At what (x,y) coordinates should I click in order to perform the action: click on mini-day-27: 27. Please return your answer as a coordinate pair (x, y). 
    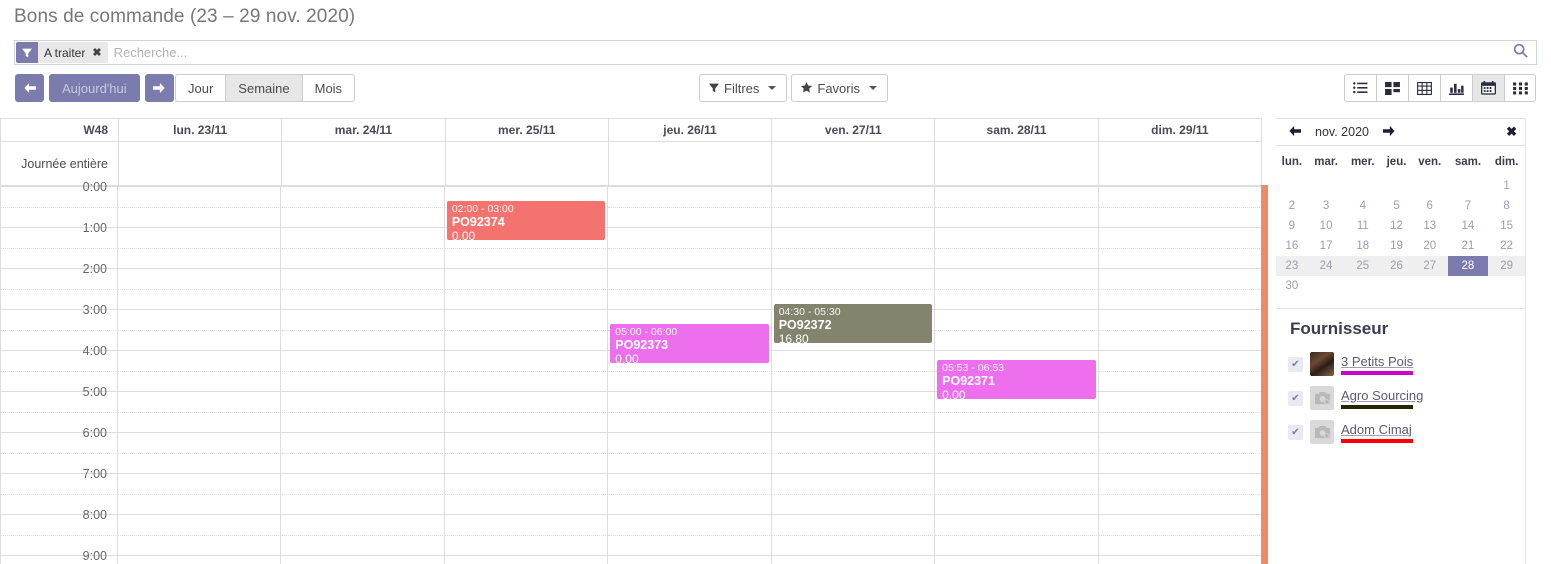
    Looking at the image, I should click on (1429, 266).